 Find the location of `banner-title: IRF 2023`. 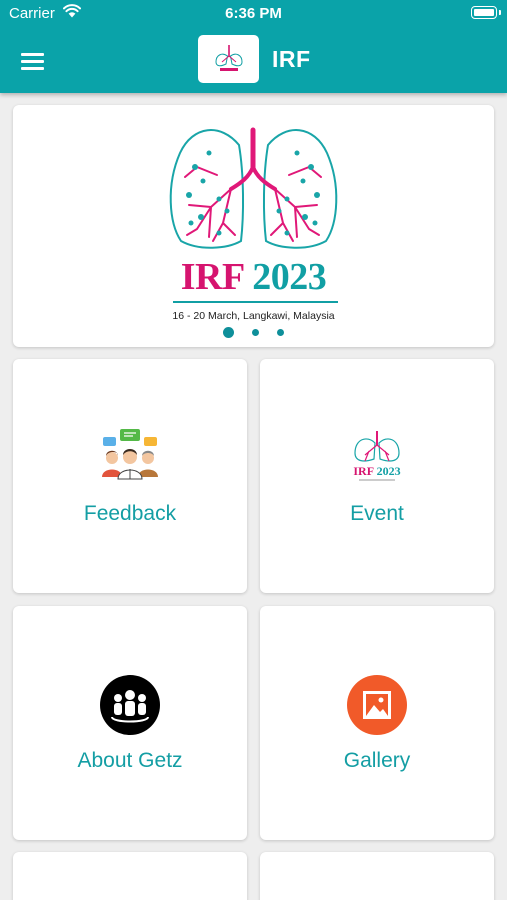

banner-title: IRF 2023 is located at coordinates (253, 277).